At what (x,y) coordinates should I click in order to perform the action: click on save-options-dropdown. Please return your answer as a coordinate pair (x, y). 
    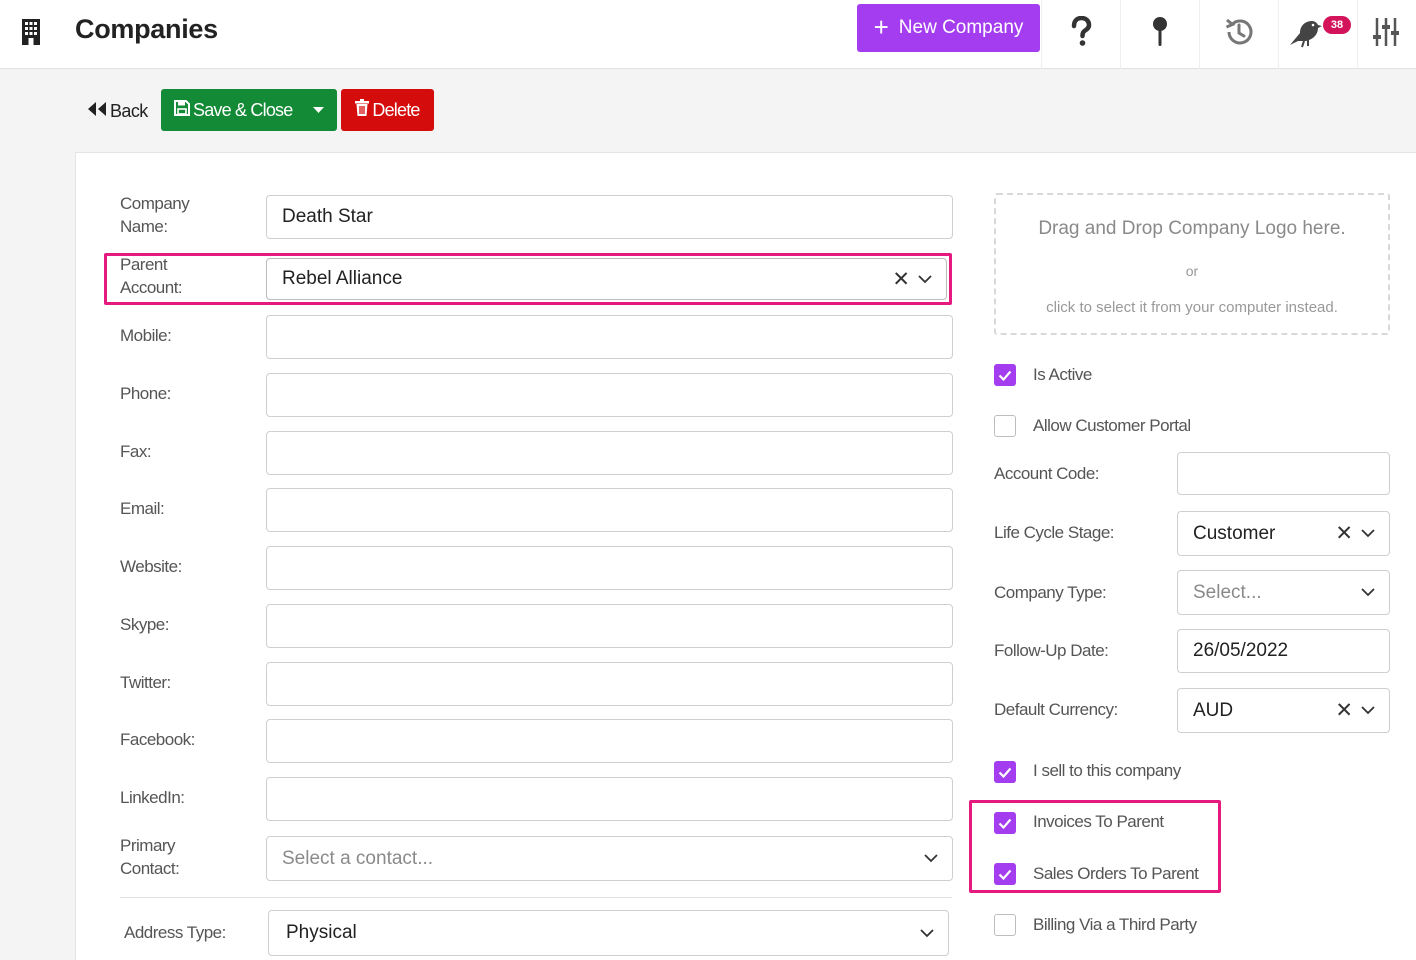
    Looking at the image, I should click on (318, 110).